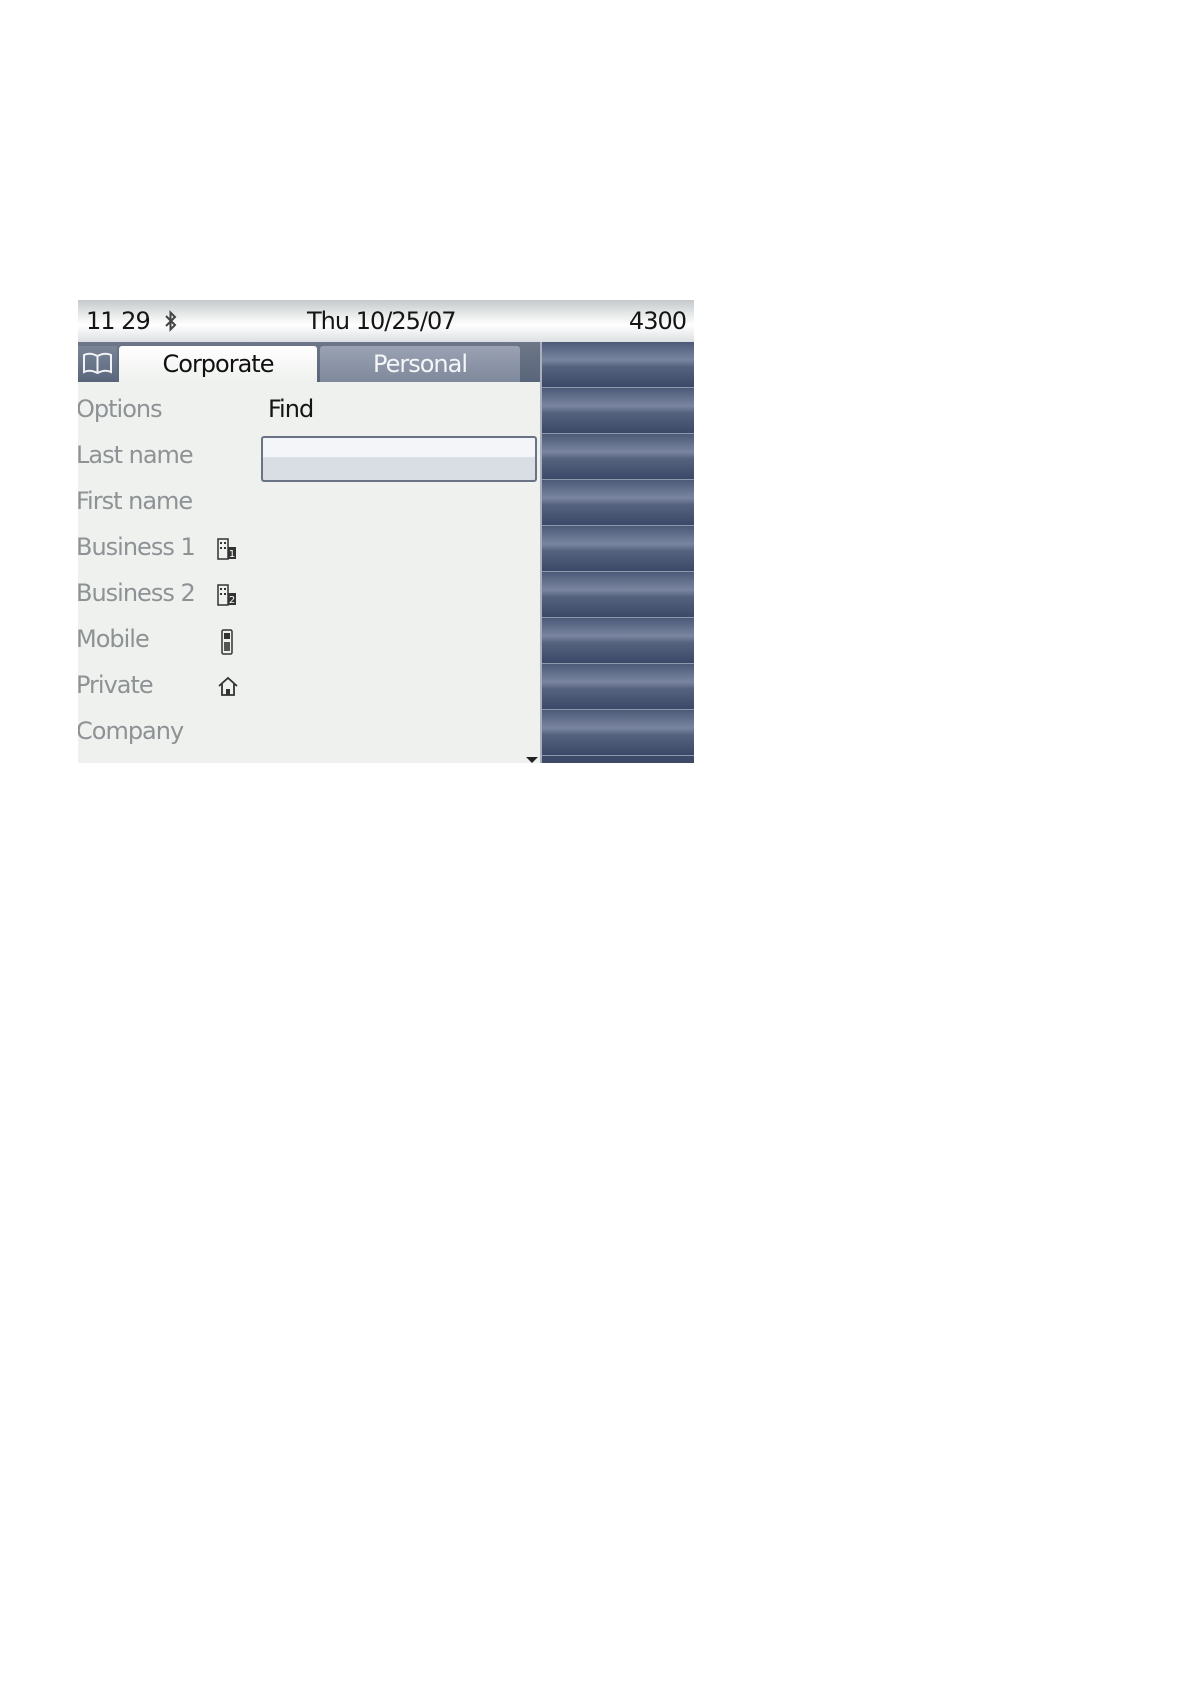 Image resolution: width=1190 pixels, height=1684 pixels. Describe the element at coordinates (291, 409) in the screenshot. I see `find-option: Find` at that location.